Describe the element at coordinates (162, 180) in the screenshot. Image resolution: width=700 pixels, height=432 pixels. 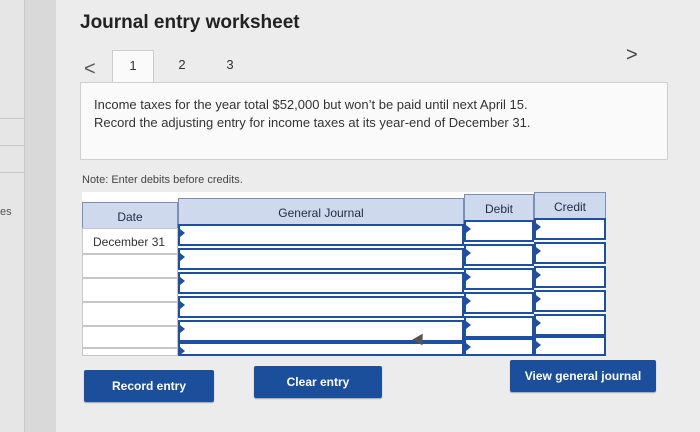
I see `instruction-note: Note: Enter debits before credits.` at that location.